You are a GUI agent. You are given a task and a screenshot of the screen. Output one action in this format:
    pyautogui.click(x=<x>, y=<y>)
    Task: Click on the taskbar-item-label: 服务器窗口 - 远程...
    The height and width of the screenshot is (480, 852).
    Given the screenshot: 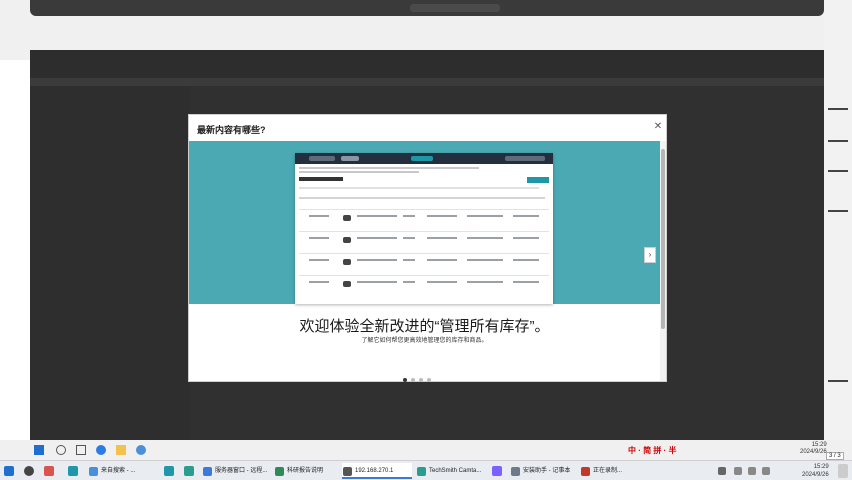 What is the action you would take?
    pyautogui.click(x=241, y=471)
    